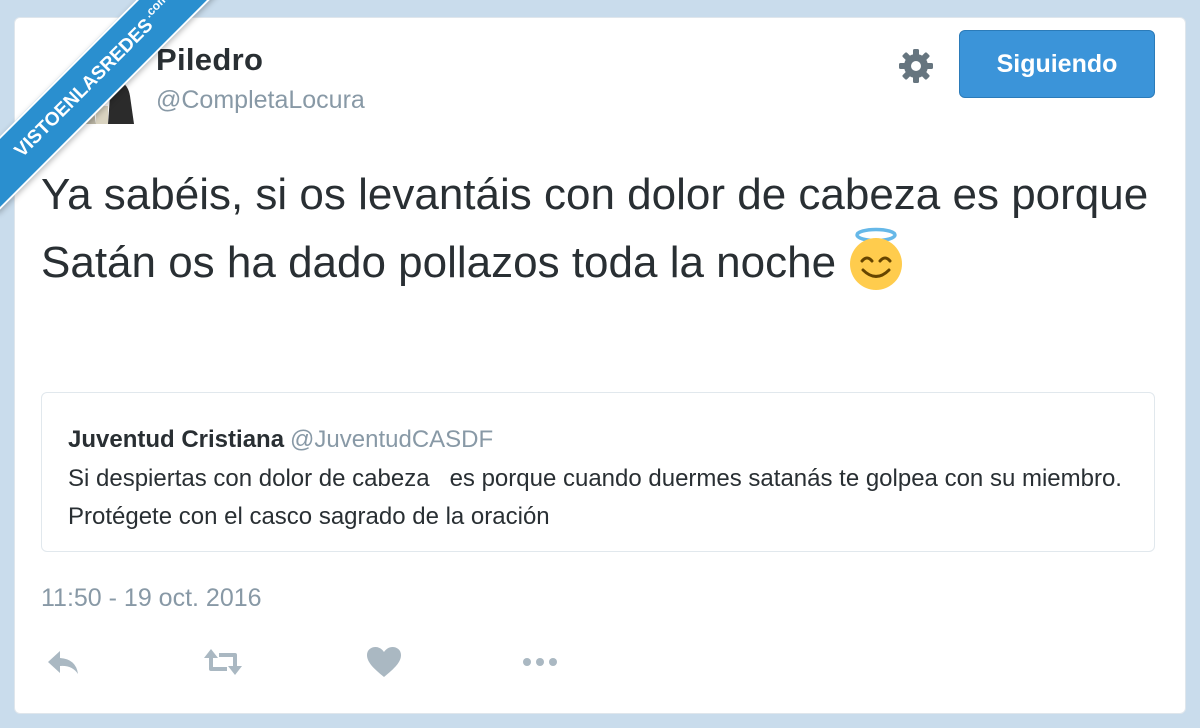 This screenshot has width=1200, height=728. I want to click on reply-icon, so click(64, 662).